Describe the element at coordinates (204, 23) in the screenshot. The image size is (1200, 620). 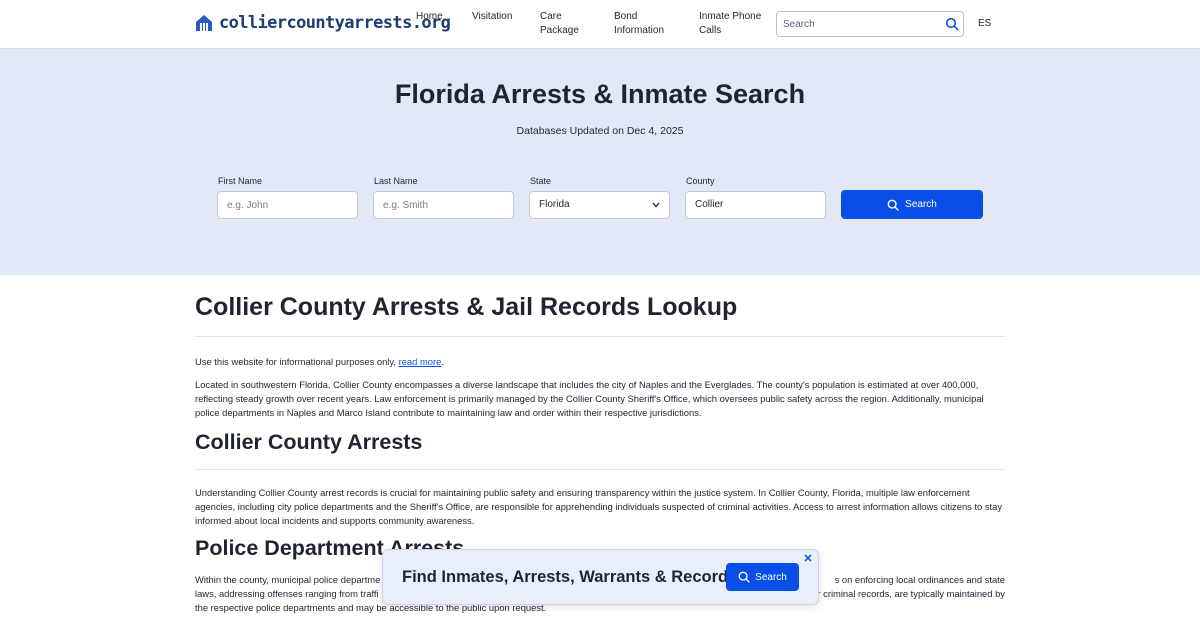
I see `house-logo-icon` at that location.